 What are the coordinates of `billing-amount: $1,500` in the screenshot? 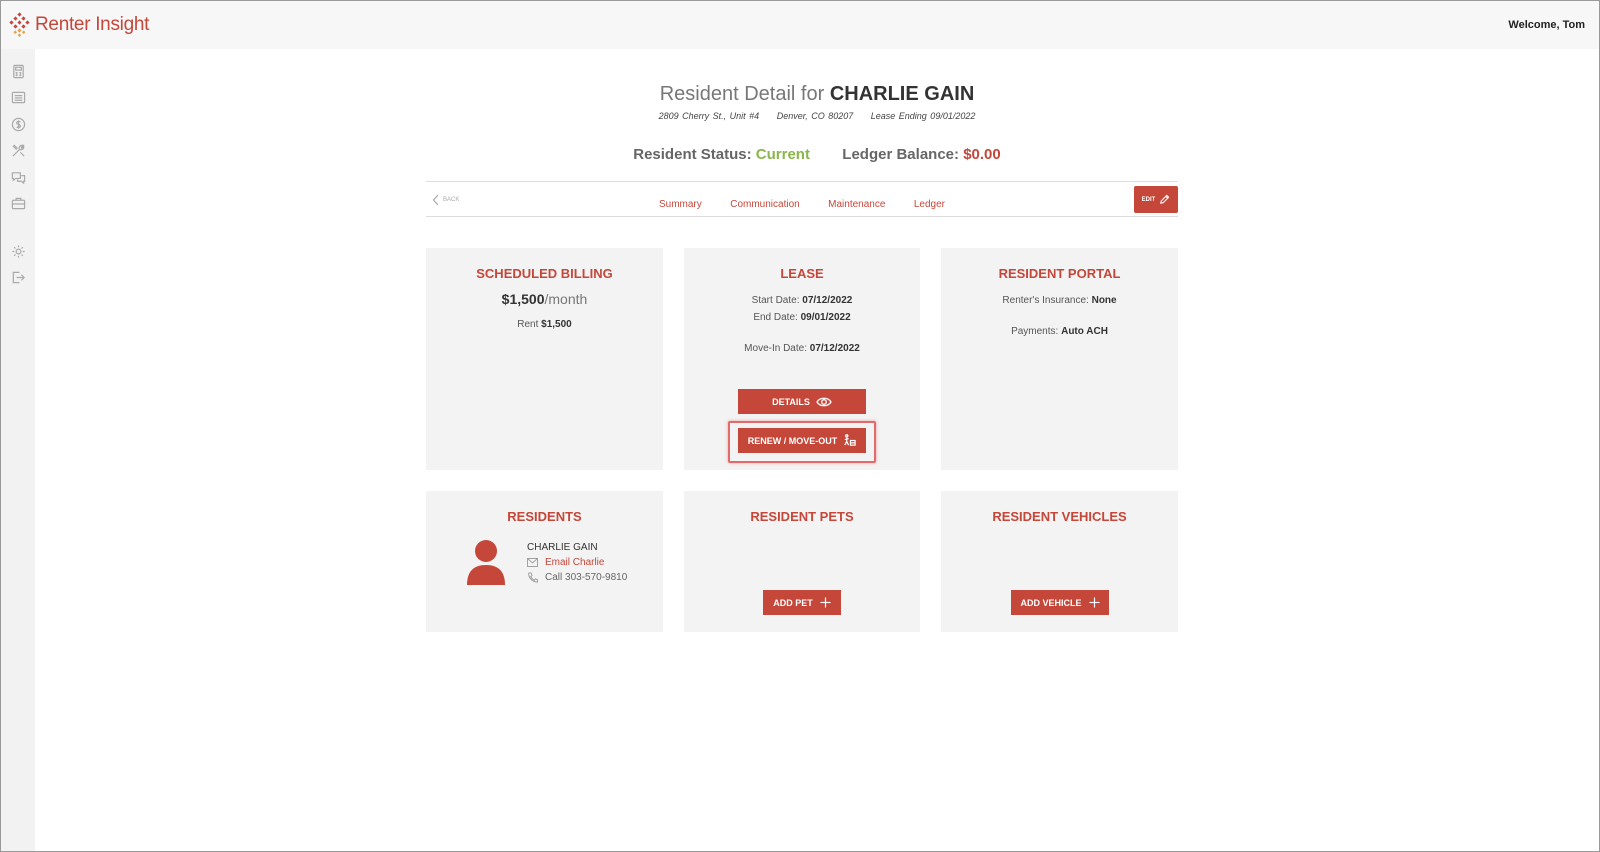 It's located at (523, 299).